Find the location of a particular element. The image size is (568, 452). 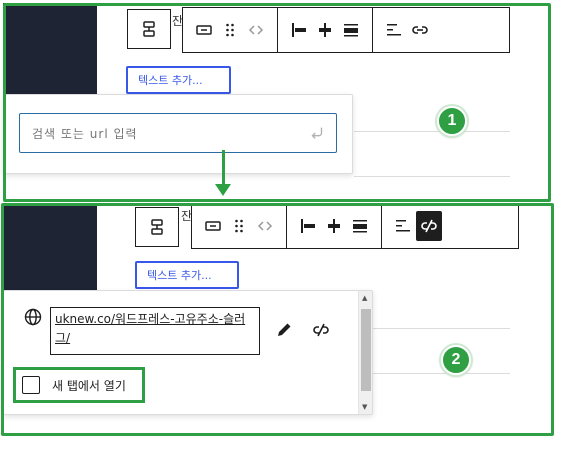

url-search-placeholder: 검색 또는 url 입력 is located at coordinates (85, 133).